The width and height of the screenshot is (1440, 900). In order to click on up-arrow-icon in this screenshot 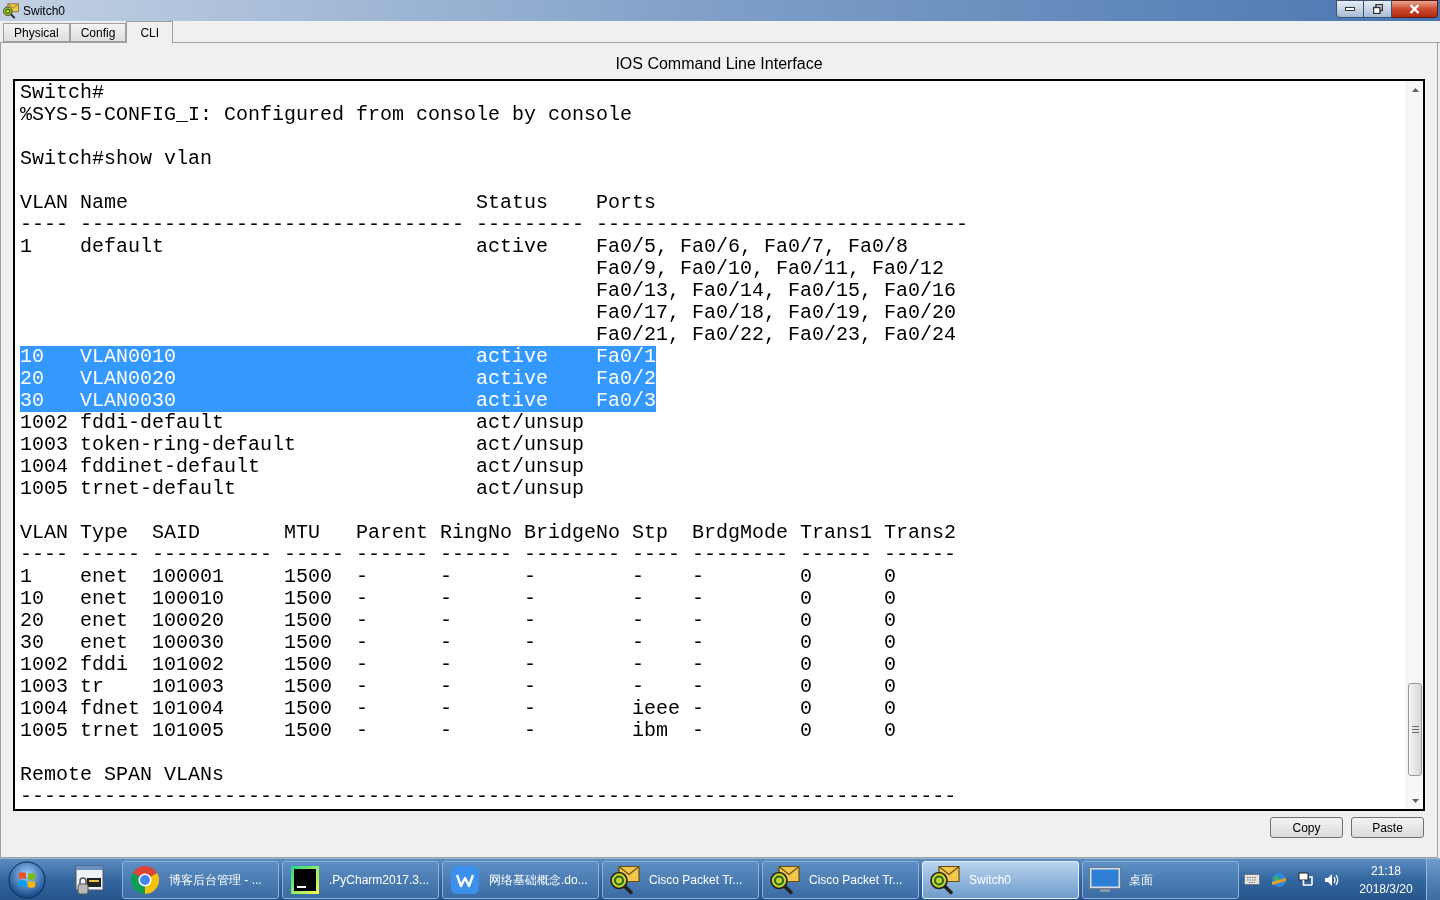, I will do `click(1415, 89)`.